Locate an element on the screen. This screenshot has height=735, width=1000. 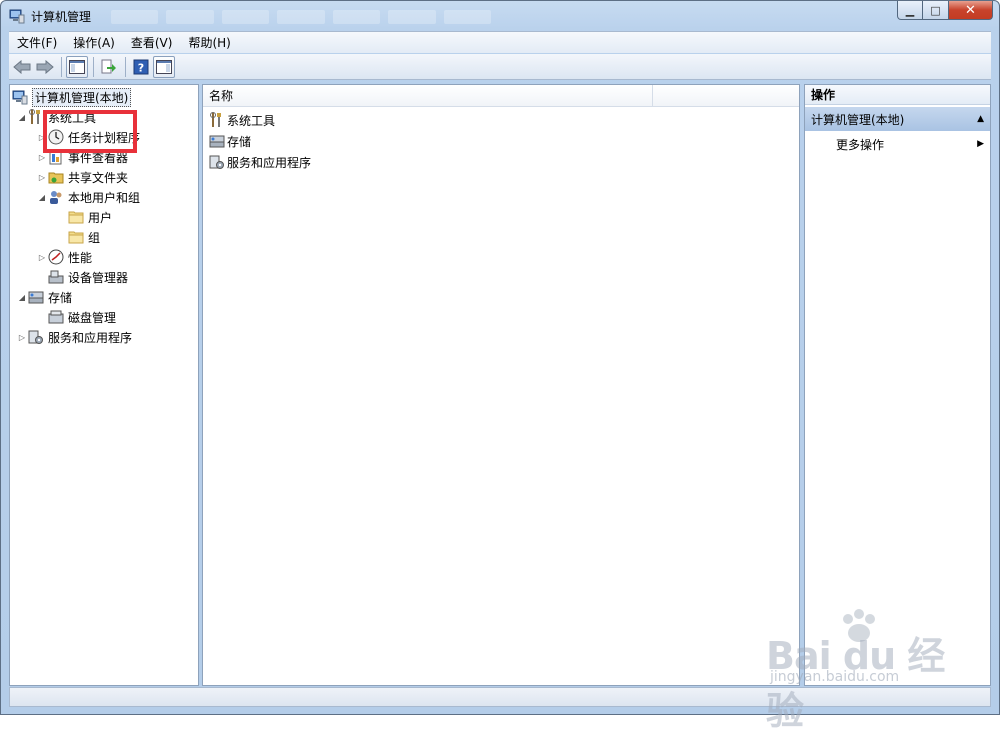
back-button is located at coordinates (22, 67).